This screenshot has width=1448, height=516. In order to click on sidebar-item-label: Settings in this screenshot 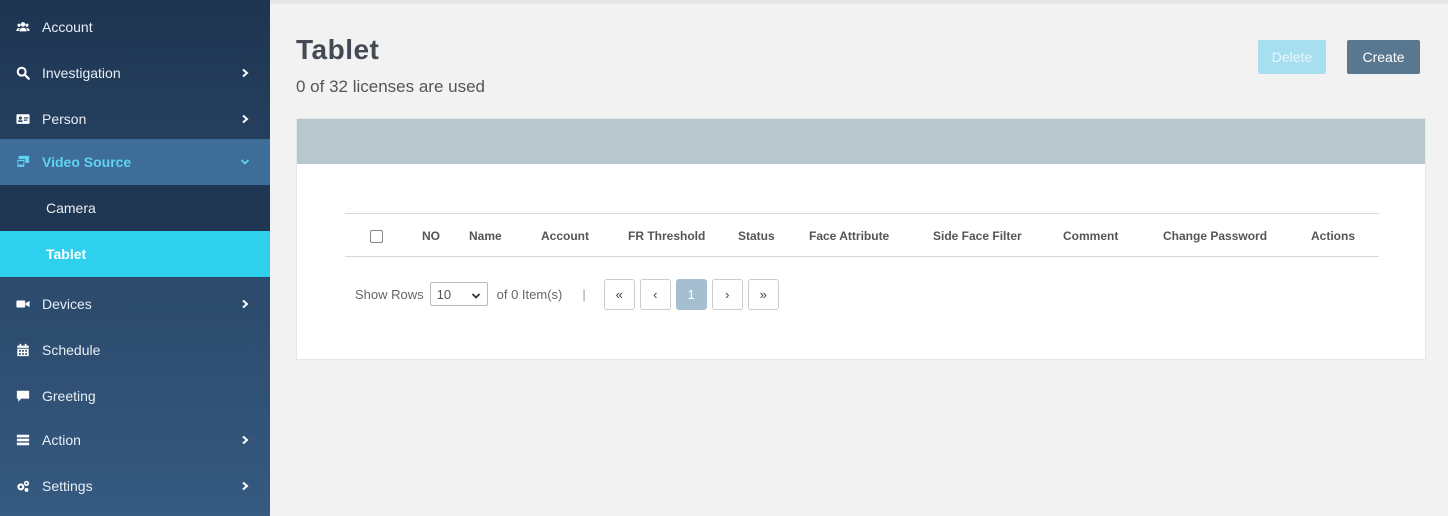, I will do `click(67, 486)`.